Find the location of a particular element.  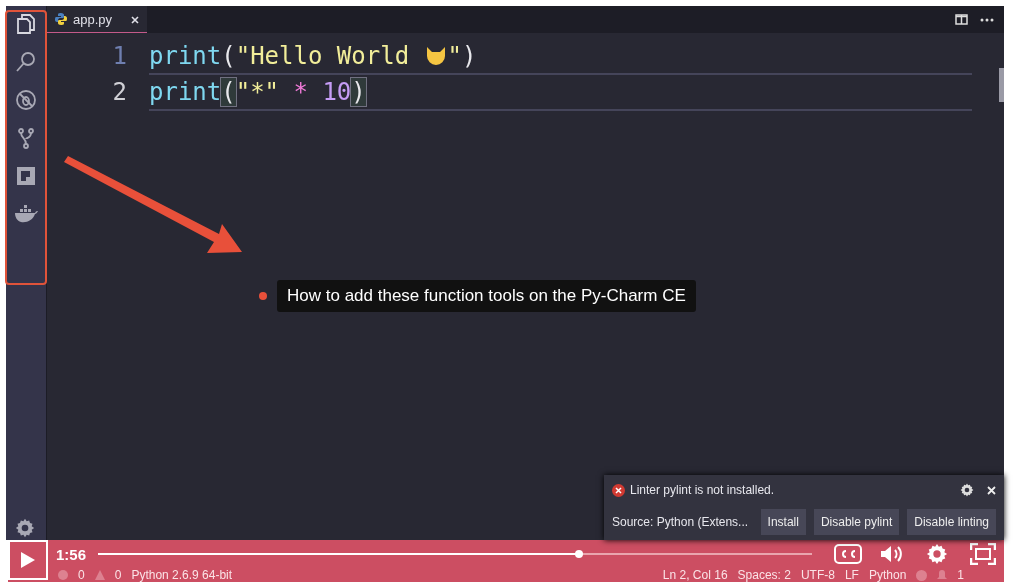

search-icon is located at coordinates (26, 62).